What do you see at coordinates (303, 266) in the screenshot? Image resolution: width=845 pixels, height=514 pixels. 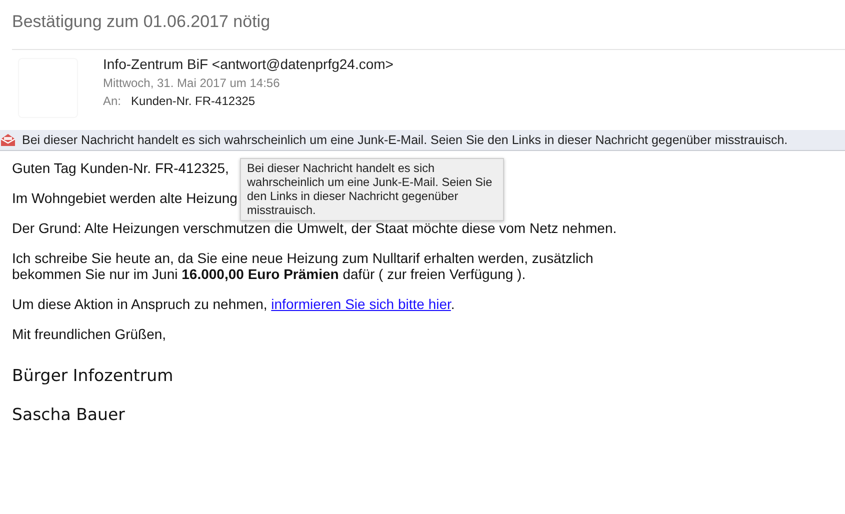 I see `paragraph: Ich schreibe Sie heute an, da Sie eine neue Heizung zum Nulltarif erhalten werden, zusätzlich bekommen Sie nur im Juni 16.000,00 Euro Prämien dafür ( zur freien Verfügung ).` at bounding box center [303, 266].